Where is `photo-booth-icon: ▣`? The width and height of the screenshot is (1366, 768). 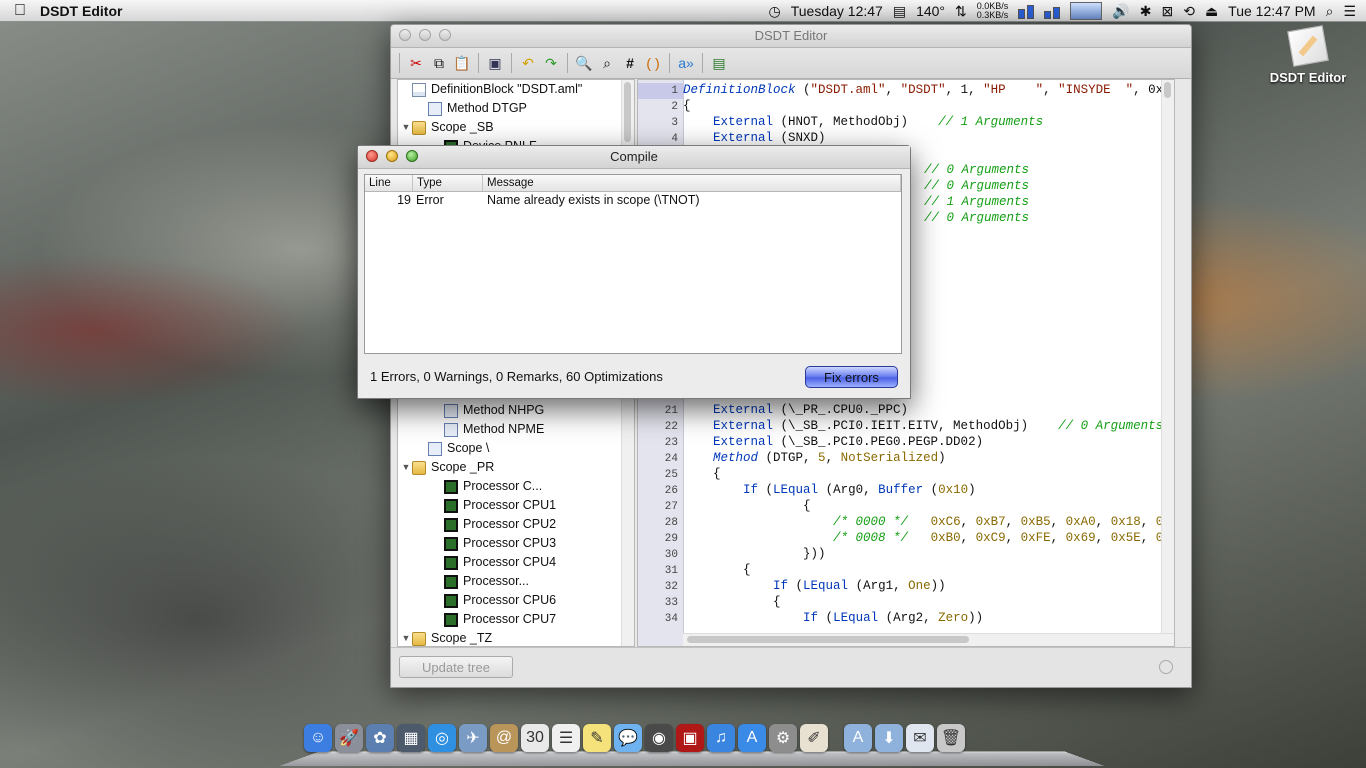
photo-booth-icon: ▣ is located at coordinates (690, 738).